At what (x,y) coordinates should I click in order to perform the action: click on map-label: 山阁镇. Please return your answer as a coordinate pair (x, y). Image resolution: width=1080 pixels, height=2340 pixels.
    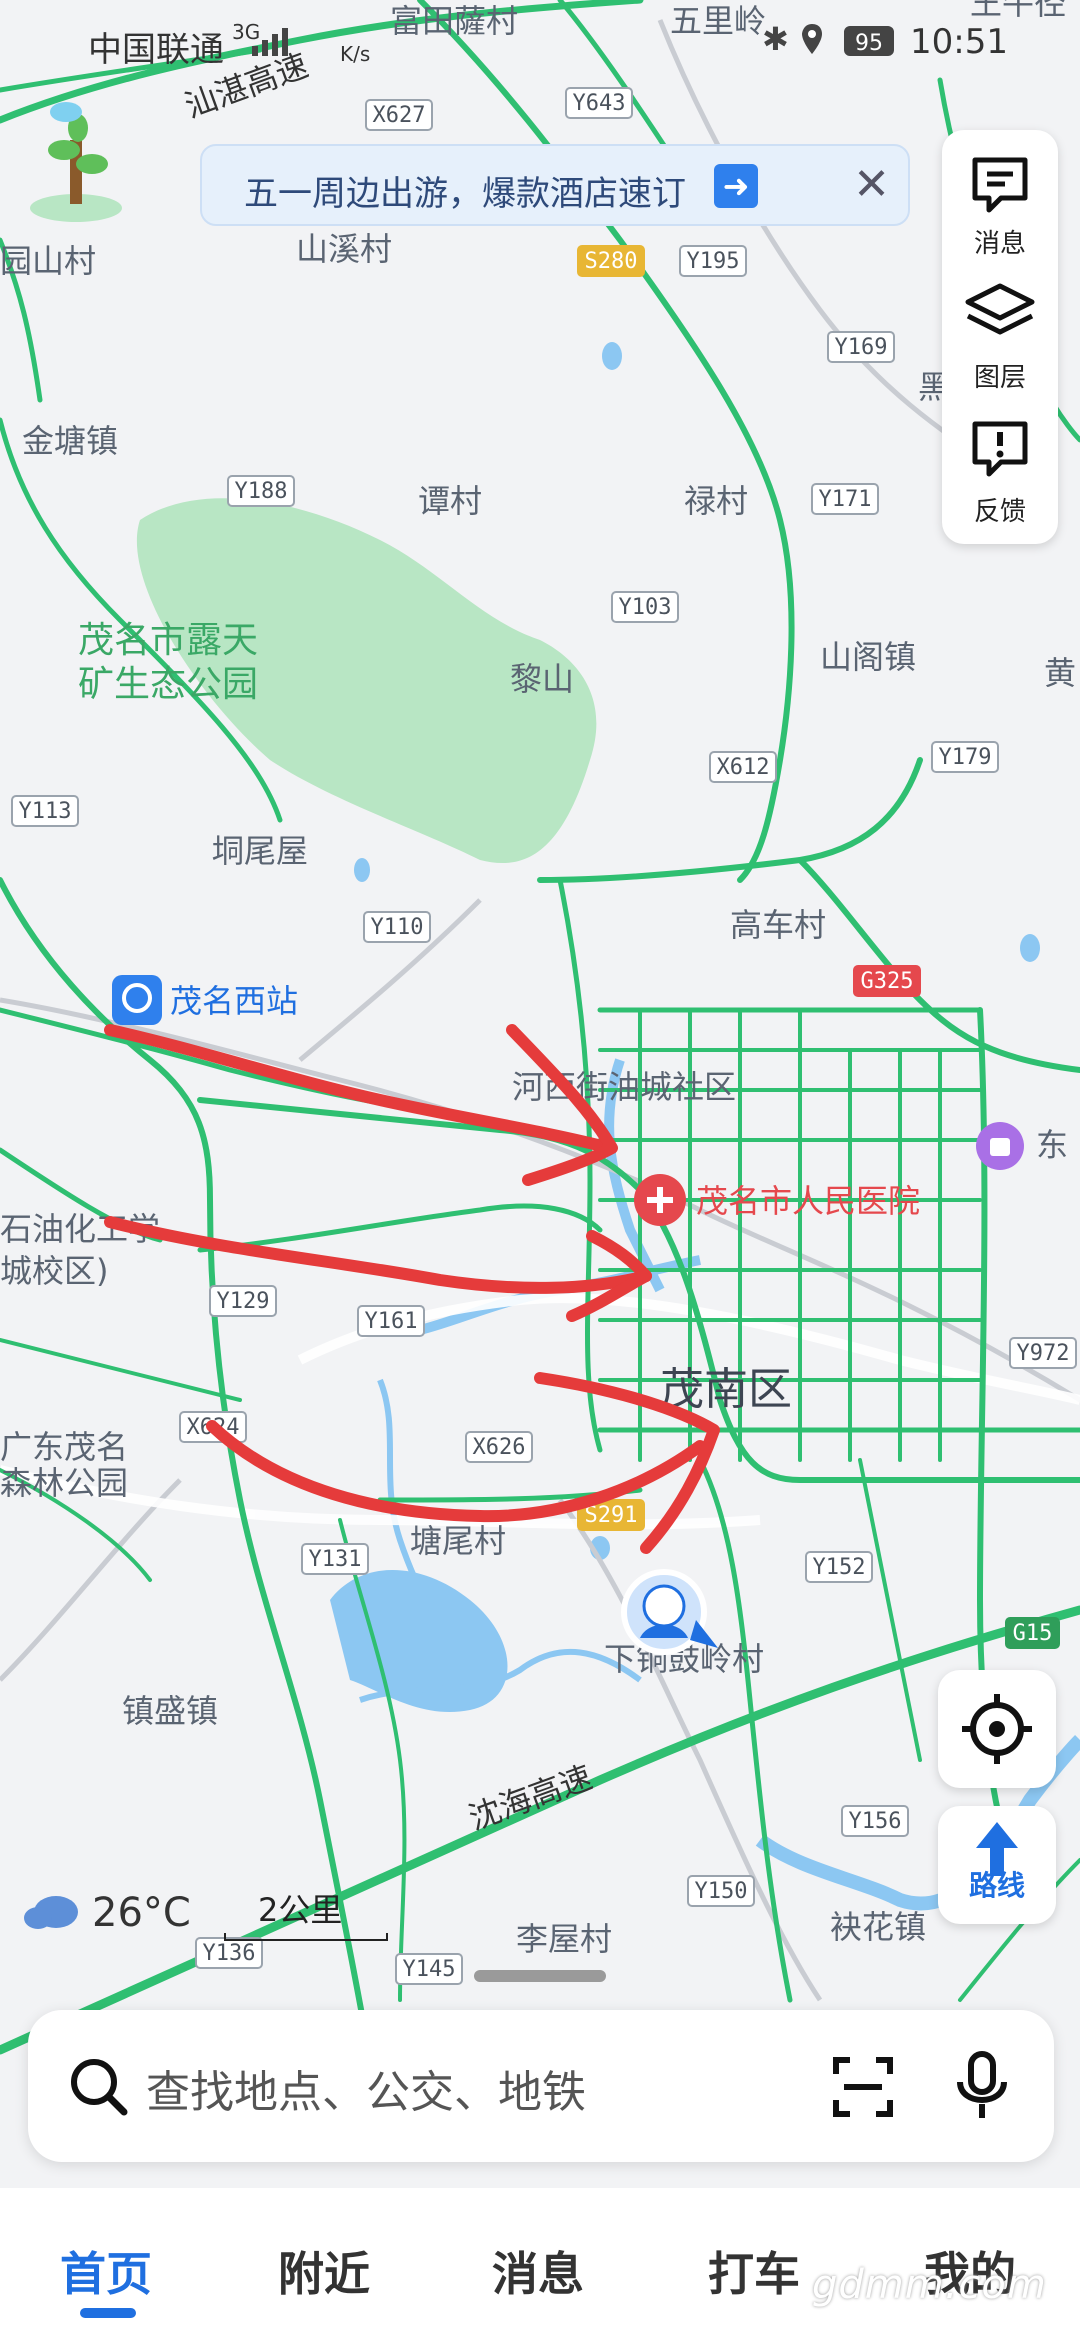
    Looking at the image, I should click on (868, 657).